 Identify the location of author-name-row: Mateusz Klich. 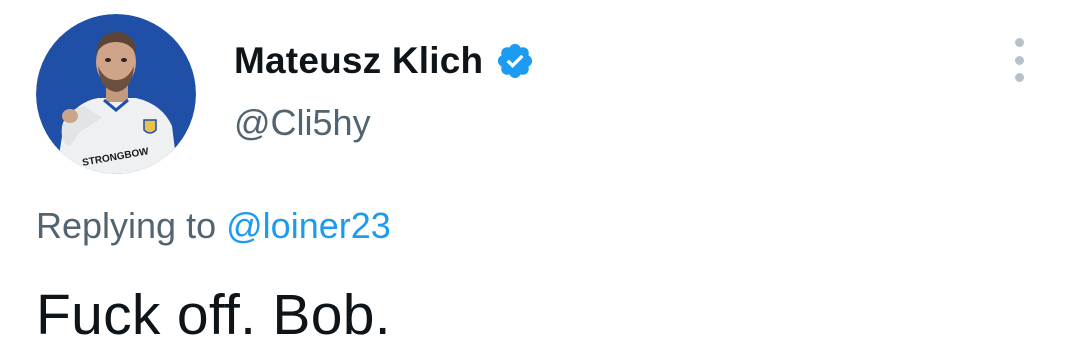
(384, 61).